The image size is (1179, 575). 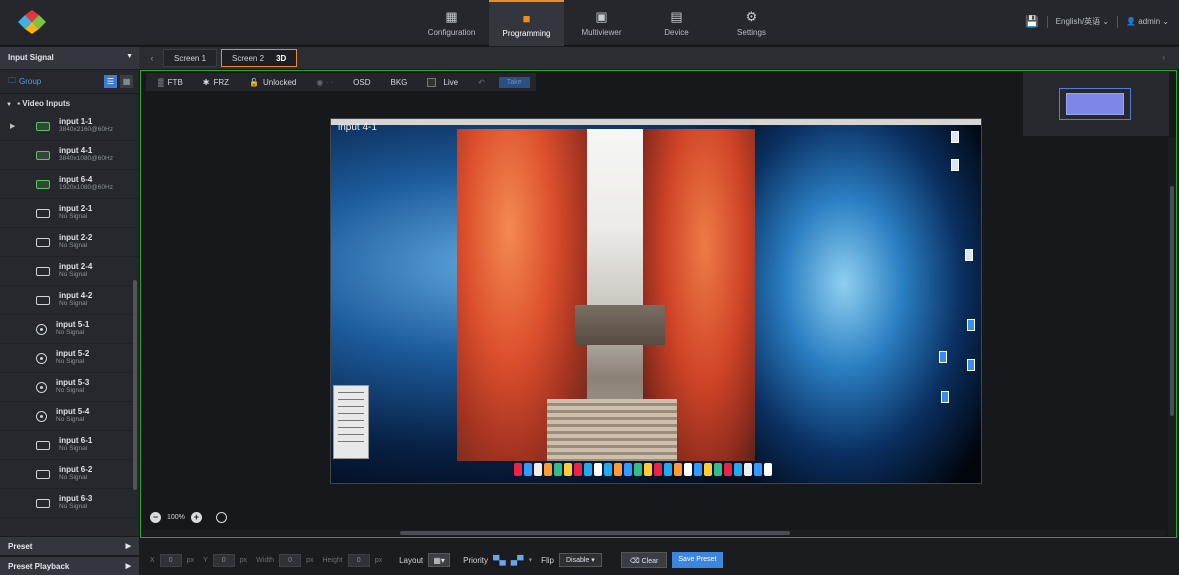 What do you see at coordinates (324, 82) in the screenshot?
I see `dim-toggle: ◉ · ·` at bounding box center [324, 82].